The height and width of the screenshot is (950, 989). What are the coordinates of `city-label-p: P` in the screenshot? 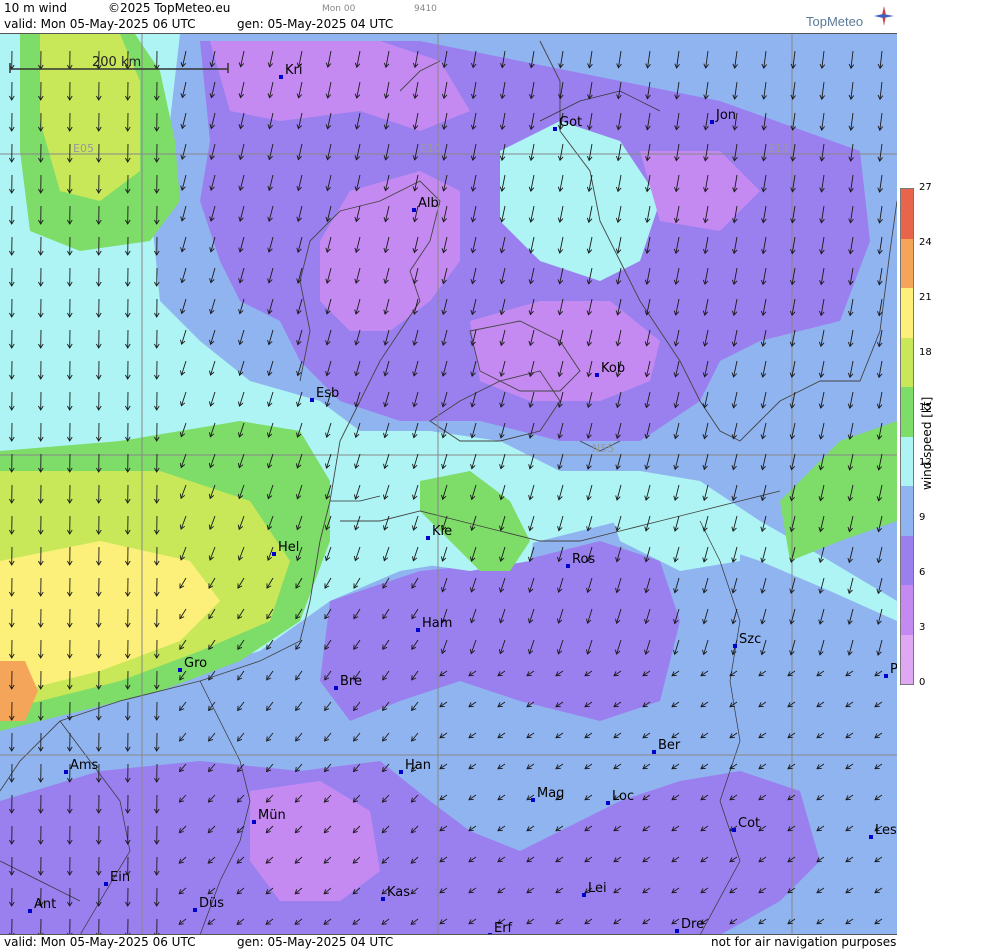 It's located at (893, 669).